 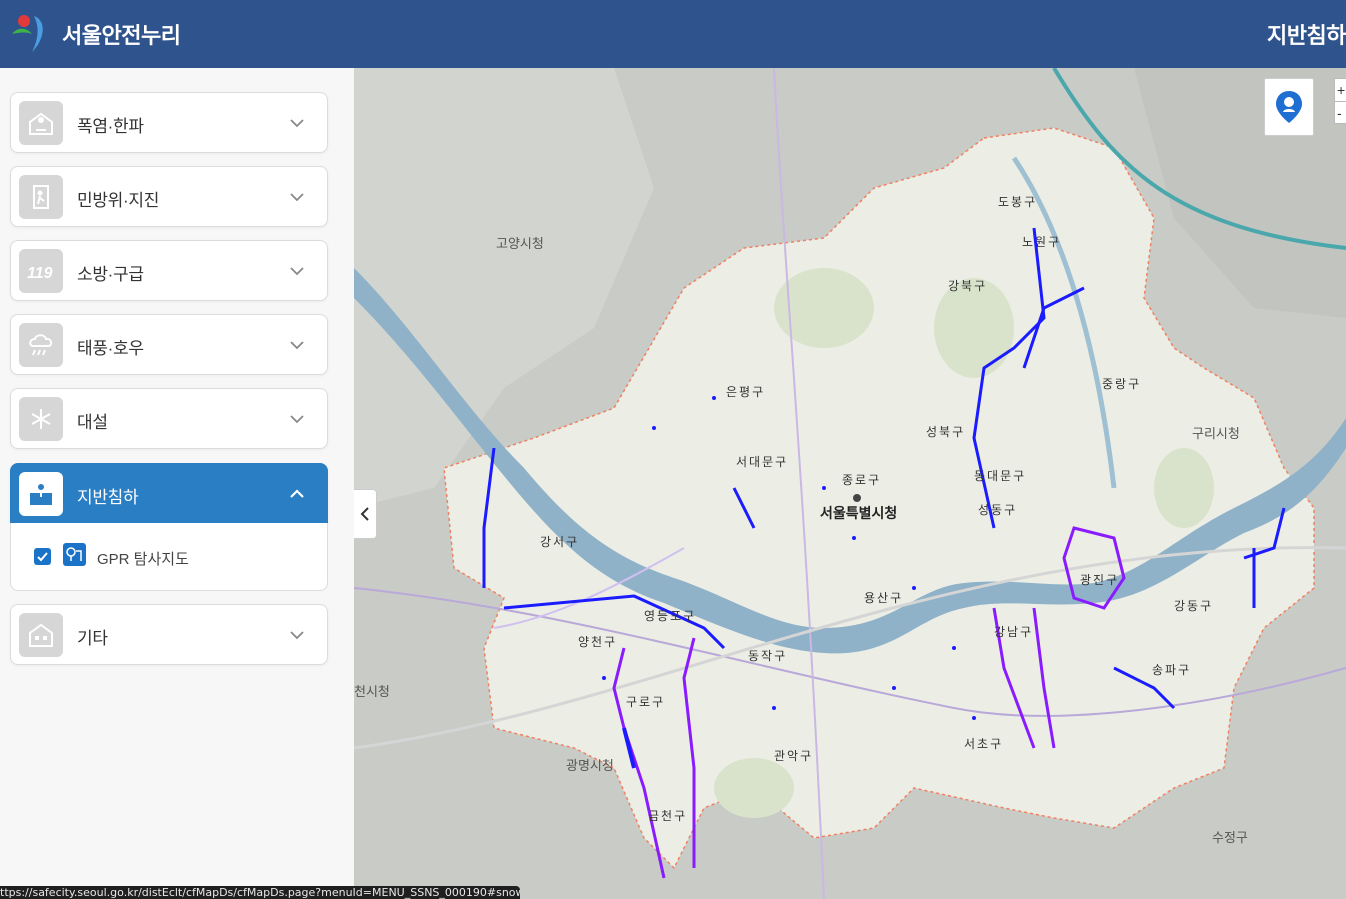 What do you see at coordinates (110, 126) in the screenshot?
I see `category-label: 폭염·한파` at bounding box center [110, 126].